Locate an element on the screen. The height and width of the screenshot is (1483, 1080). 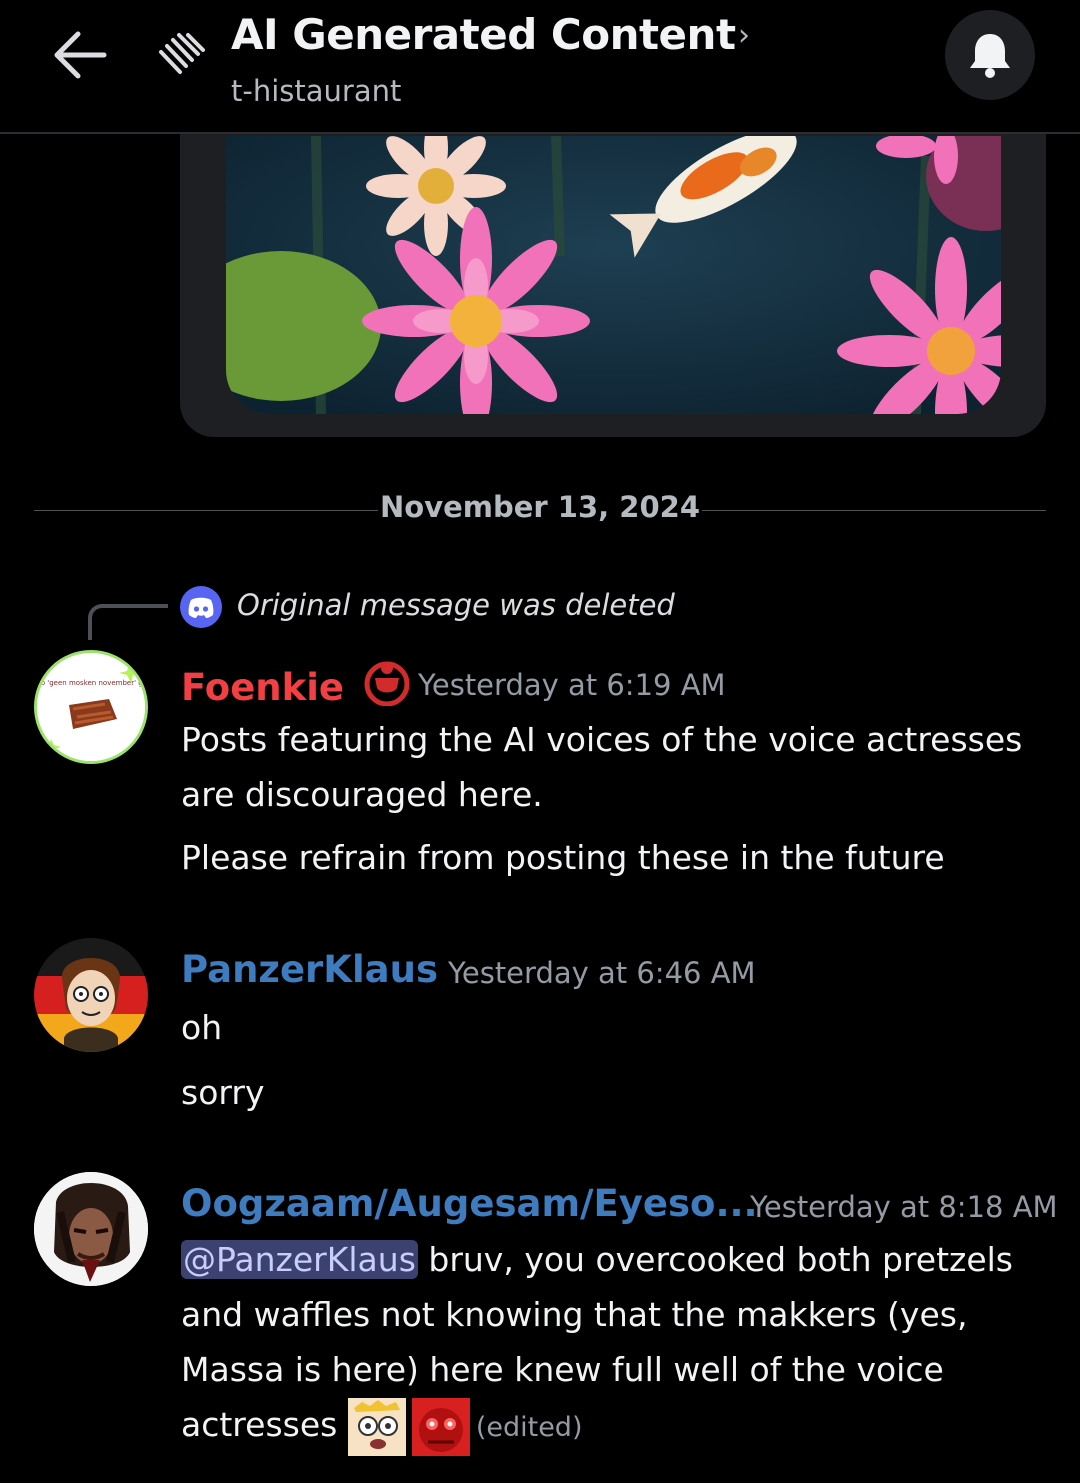
channel-title: AI Generated Content is located at coordinates (483, 34).